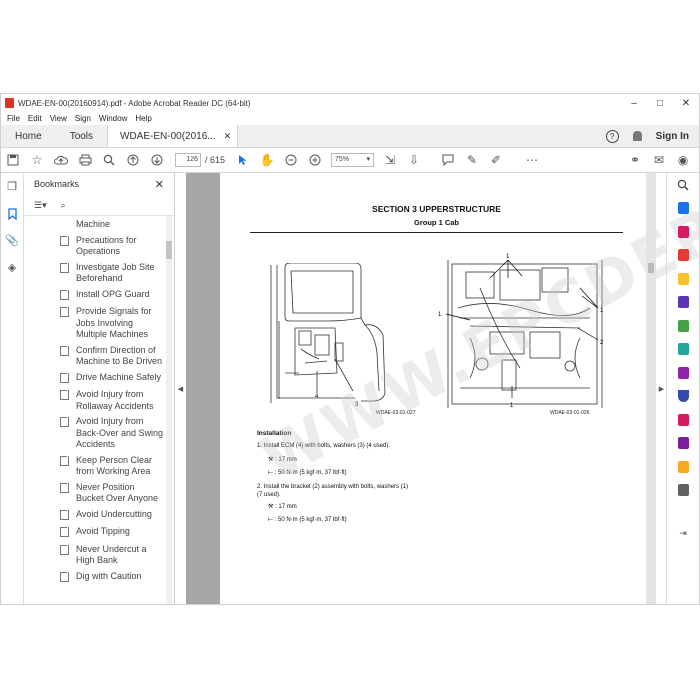  Describe the element at coordinates (188, 160) in the screenshot. I see `page-number-input: 126` at that location.